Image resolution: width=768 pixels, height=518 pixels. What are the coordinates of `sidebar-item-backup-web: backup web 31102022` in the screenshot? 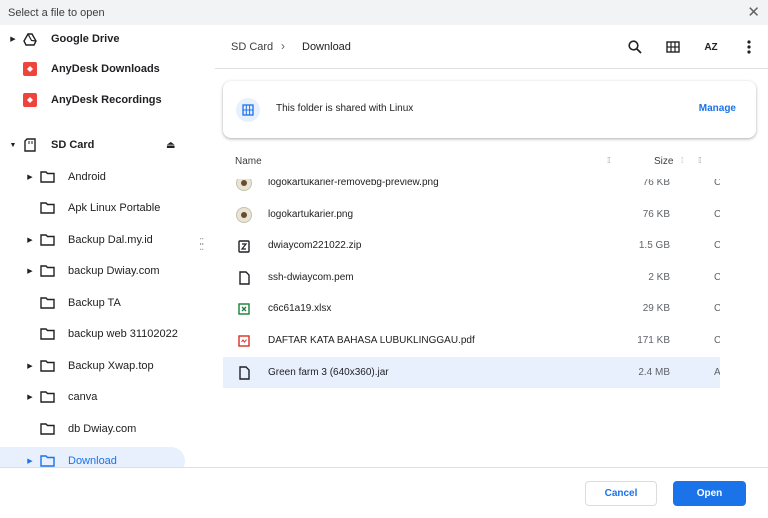 It's located at (102, 334).